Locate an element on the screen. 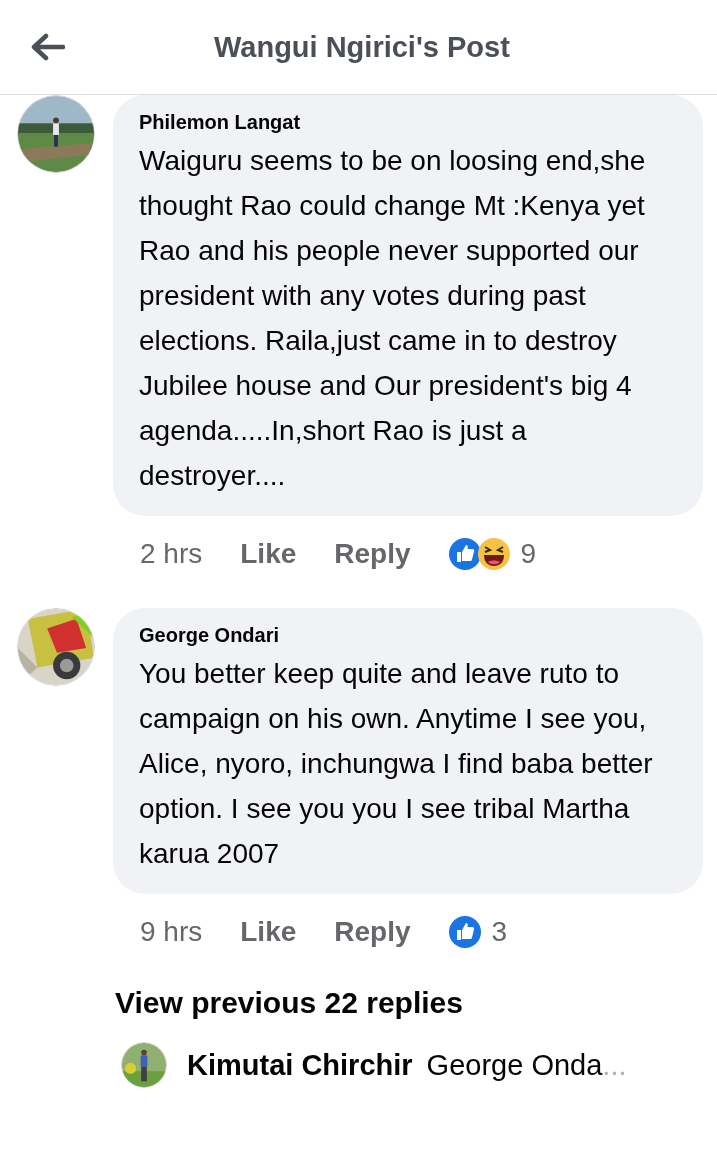 The image size is (717, 1163). post-title: Wangui Ngirici's Post is located at coordinates (362, 47).